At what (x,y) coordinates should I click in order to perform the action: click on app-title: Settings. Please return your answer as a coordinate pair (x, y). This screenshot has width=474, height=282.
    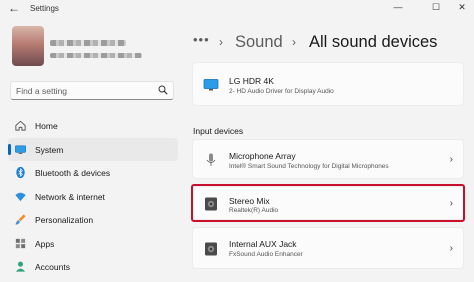
    Looking at the image, I should click on (44, 8).